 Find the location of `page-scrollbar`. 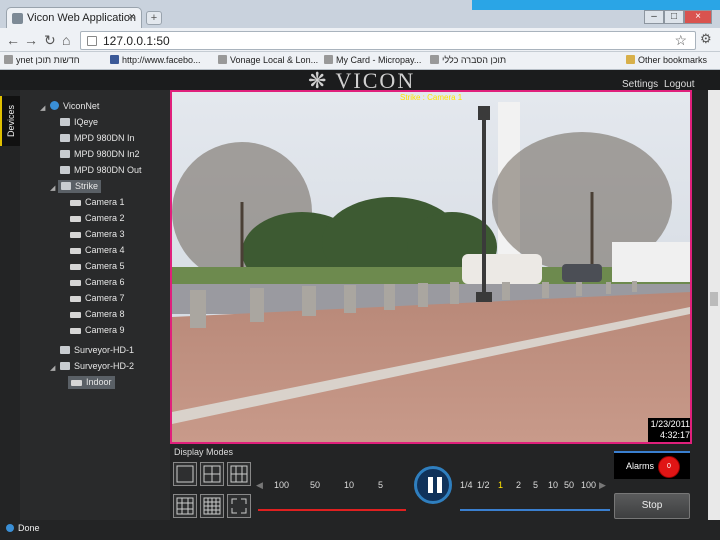

page-scrollbar is located at coordinates (714, 305).